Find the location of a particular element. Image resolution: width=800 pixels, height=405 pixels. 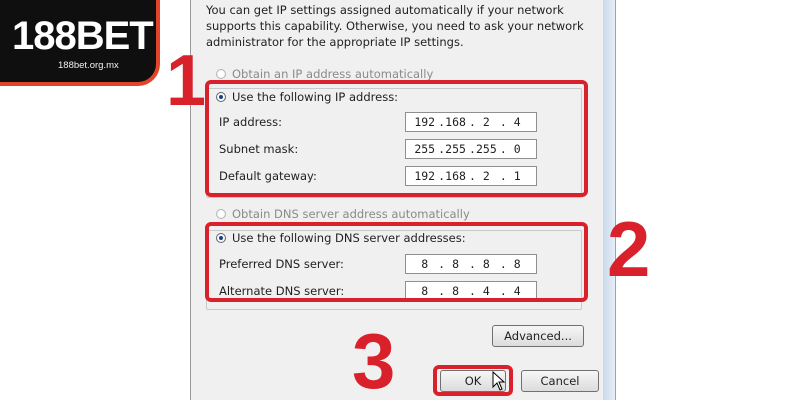

obtain-dns-auto-radio: Obtain DNS server address automatically is located at coordinates (343, 214).